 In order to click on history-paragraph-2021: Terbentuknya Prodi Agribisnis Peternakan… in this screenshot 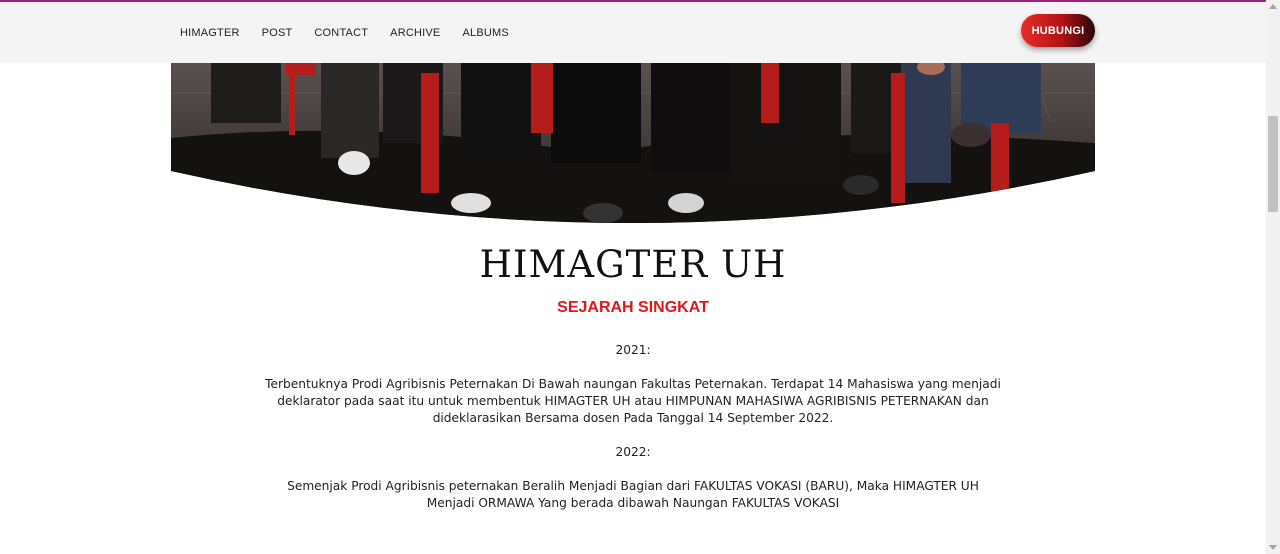, I will do `click(633, 401)`.